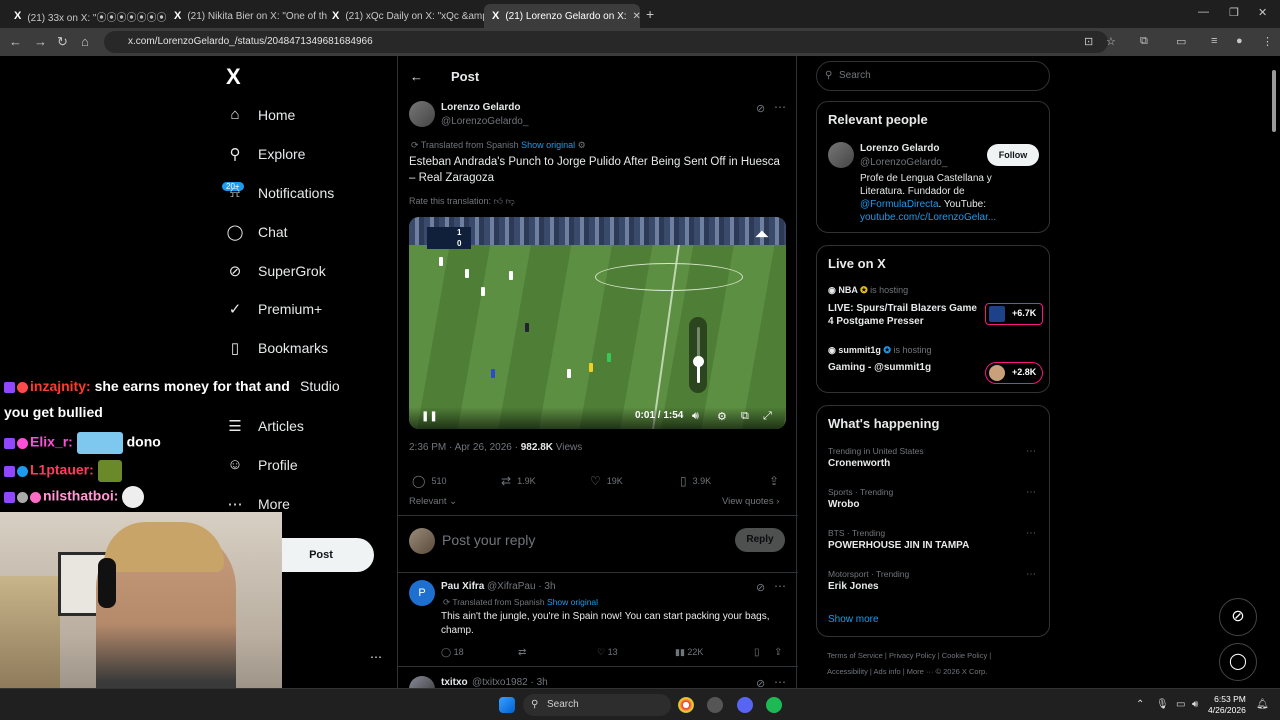 This screenshot has height=720, width=1280. I want to click on maximize-icon: ❐, so click(1234, 12).